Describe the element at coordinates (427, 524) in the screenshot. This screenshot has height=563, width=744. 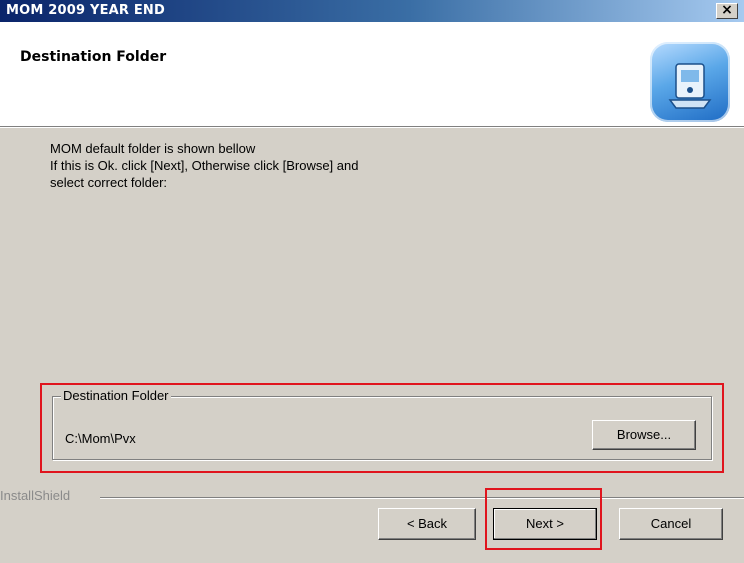
I see `back-button: < Back` at that location.